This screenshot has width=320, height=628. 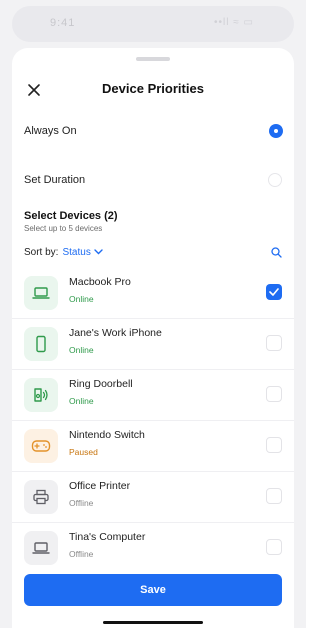 What do you see at coordinates (100, 282) in the screenshot?
I see `device-name: Macbook Pro` at bounding box center [100, 282].